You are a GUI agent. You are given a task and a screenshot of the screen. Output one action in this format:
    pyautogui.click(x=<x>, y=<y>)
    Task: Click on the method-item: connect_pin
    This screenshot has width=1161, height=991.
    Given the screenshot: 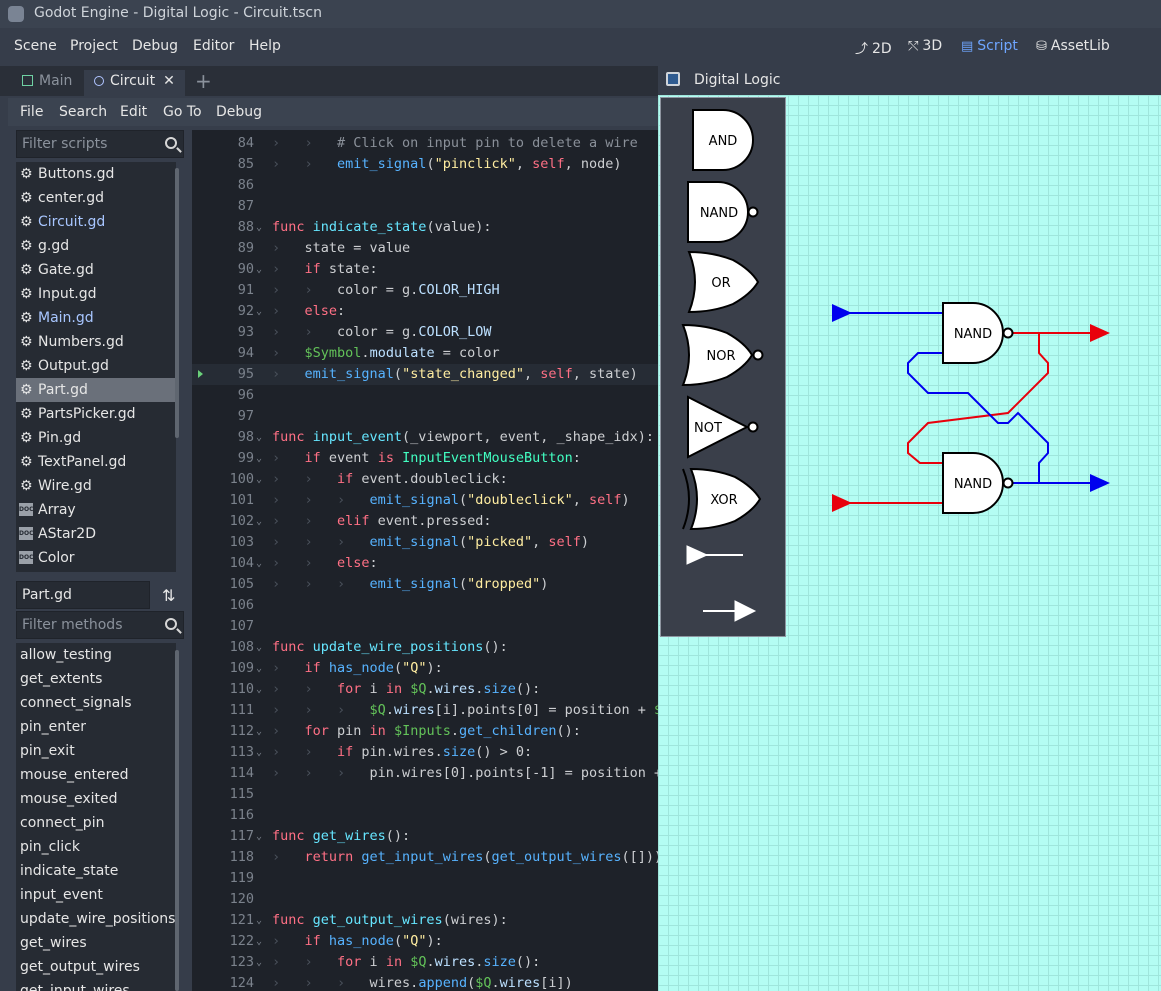 What is the action you would take?
    pyautogui.click(x=96, y=823)
    